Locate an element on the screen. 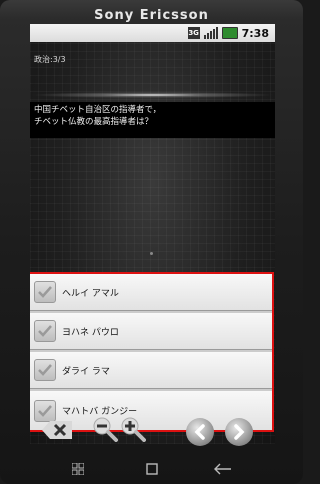 The image size is (320, 484). zoom-in-icon is located at coordinates (133, 431).